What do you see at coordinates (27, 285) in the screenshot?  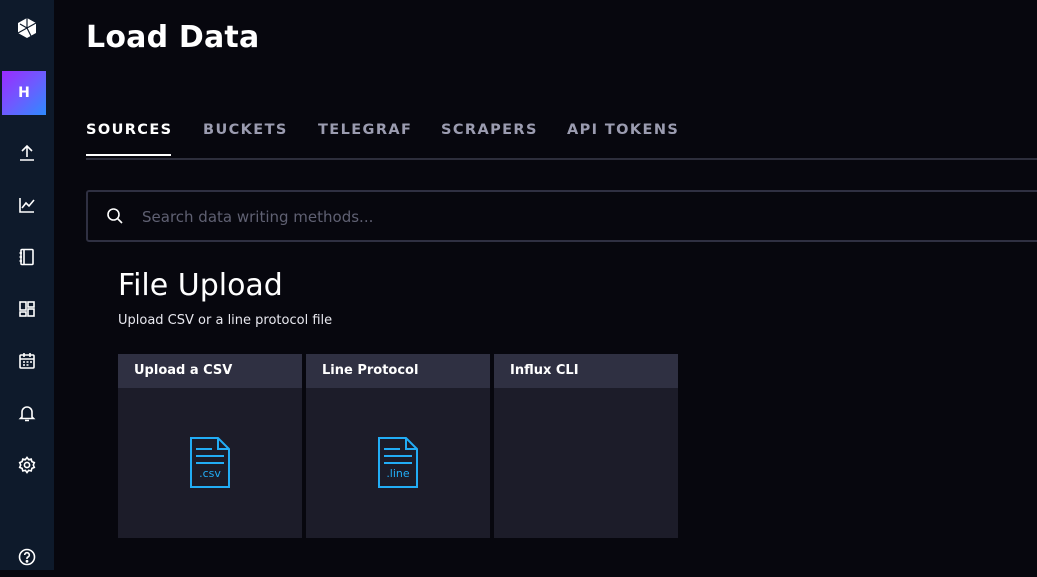 I see `sidebar: H` at bounding box center [27, 285].